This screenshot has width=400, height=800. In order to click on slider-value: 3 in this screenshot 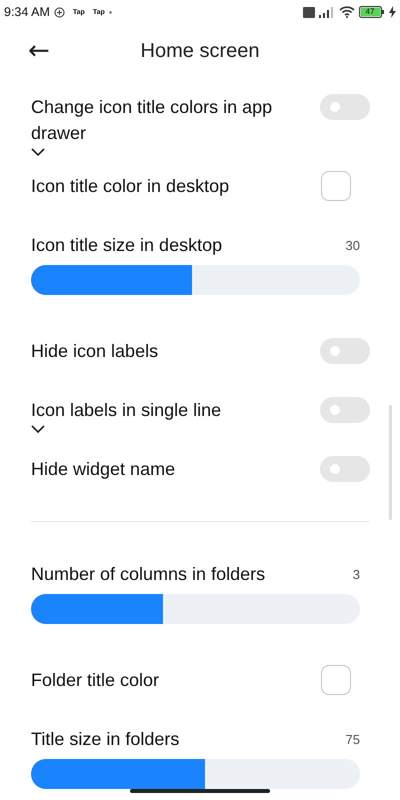, I will do `click(356, 574)`.